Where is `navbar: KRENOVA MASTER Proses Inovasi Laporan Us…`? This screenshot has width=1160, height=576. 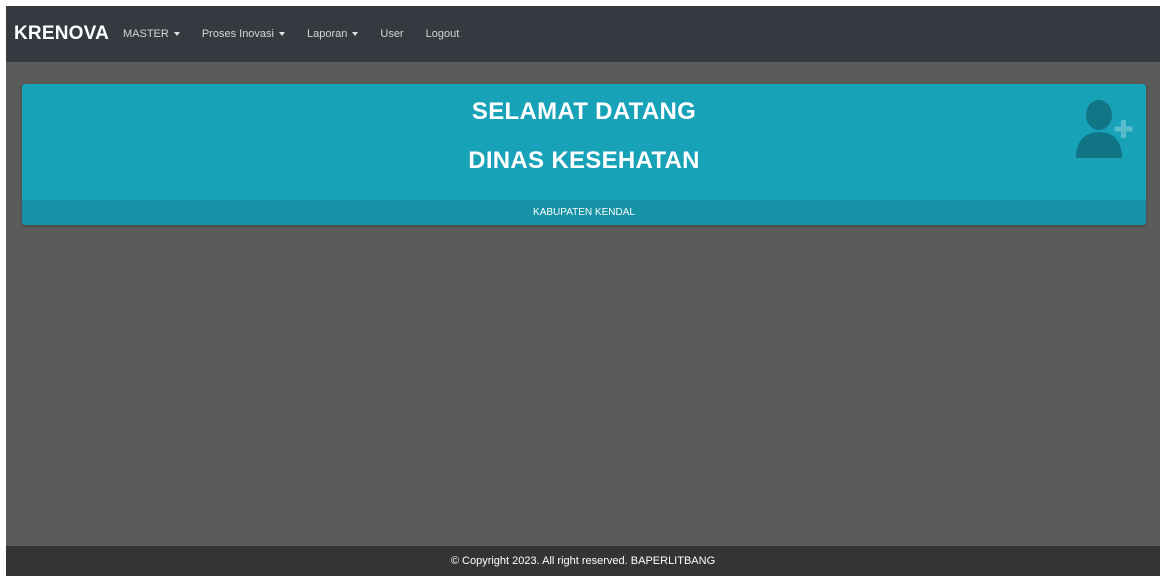
navbar: KRENOVA MASTER Proses Inovasi Laporan Us… is located at coordinates (583, 34).